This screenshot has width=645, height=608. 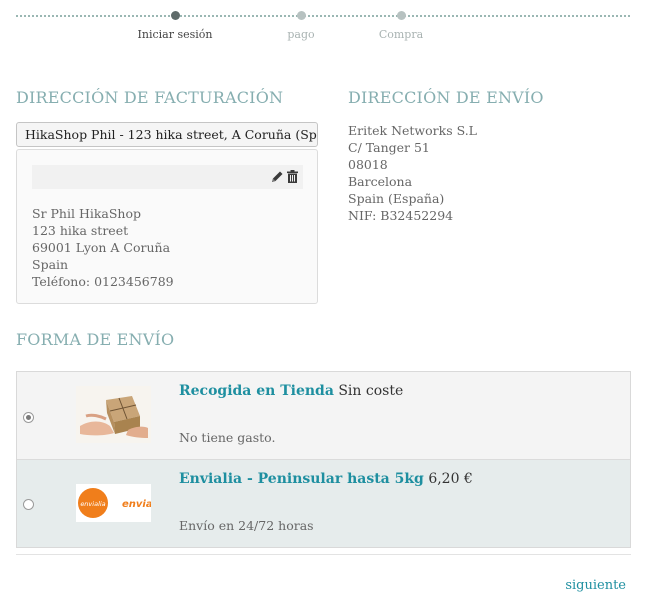 What do you see at coordinates (87, 213) in the screenshot?
I see `address-line: Sr Phil HikaShop` at bounding box center [87, 213].